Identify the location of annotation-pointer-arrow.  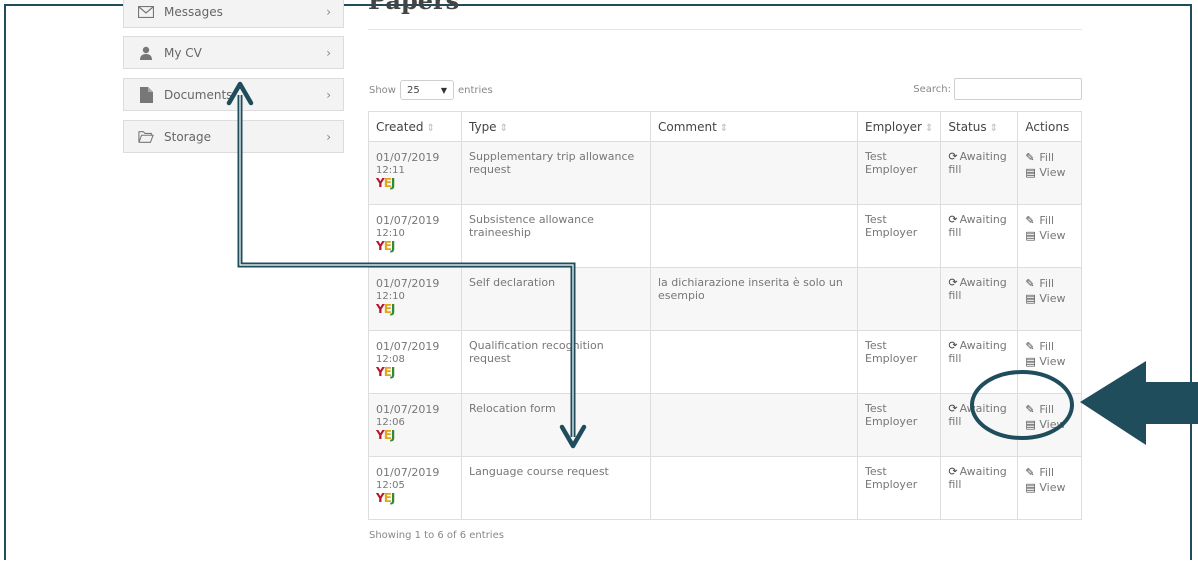
(1139, 403).